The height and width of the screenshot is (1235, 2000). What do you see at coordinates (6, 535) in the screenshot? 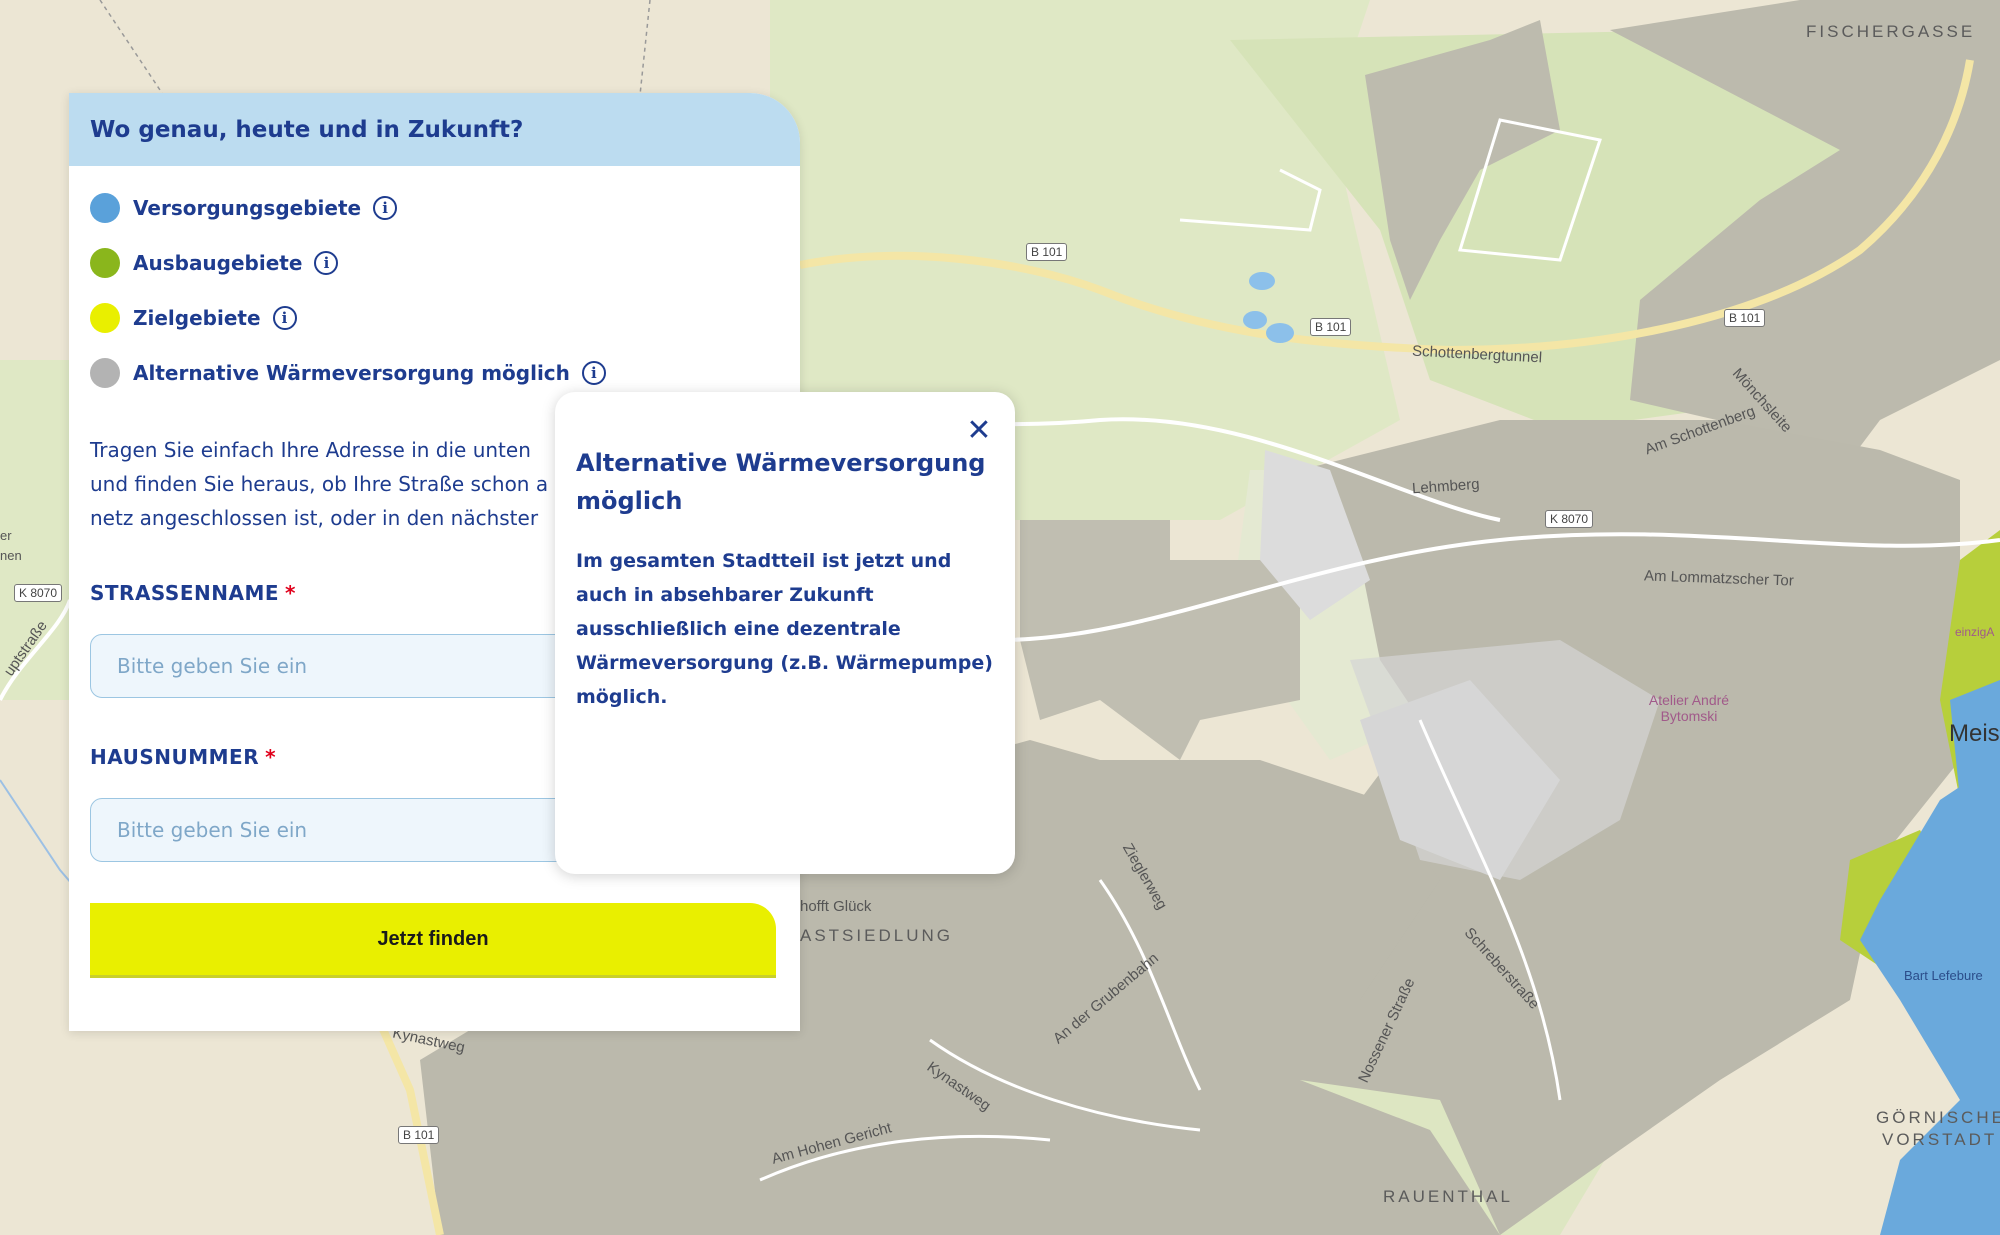
I see `label-left-edge: er` at bounding box center [6, 535].